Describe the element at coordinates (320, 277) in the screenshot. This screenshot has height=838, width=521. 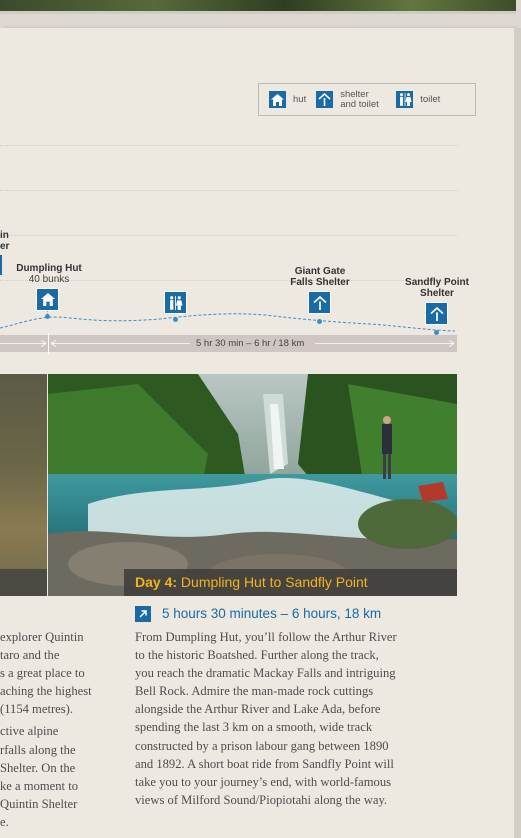
I see `giant-gate-shelter-name: Giant Gate Falls Shelter` at that location.